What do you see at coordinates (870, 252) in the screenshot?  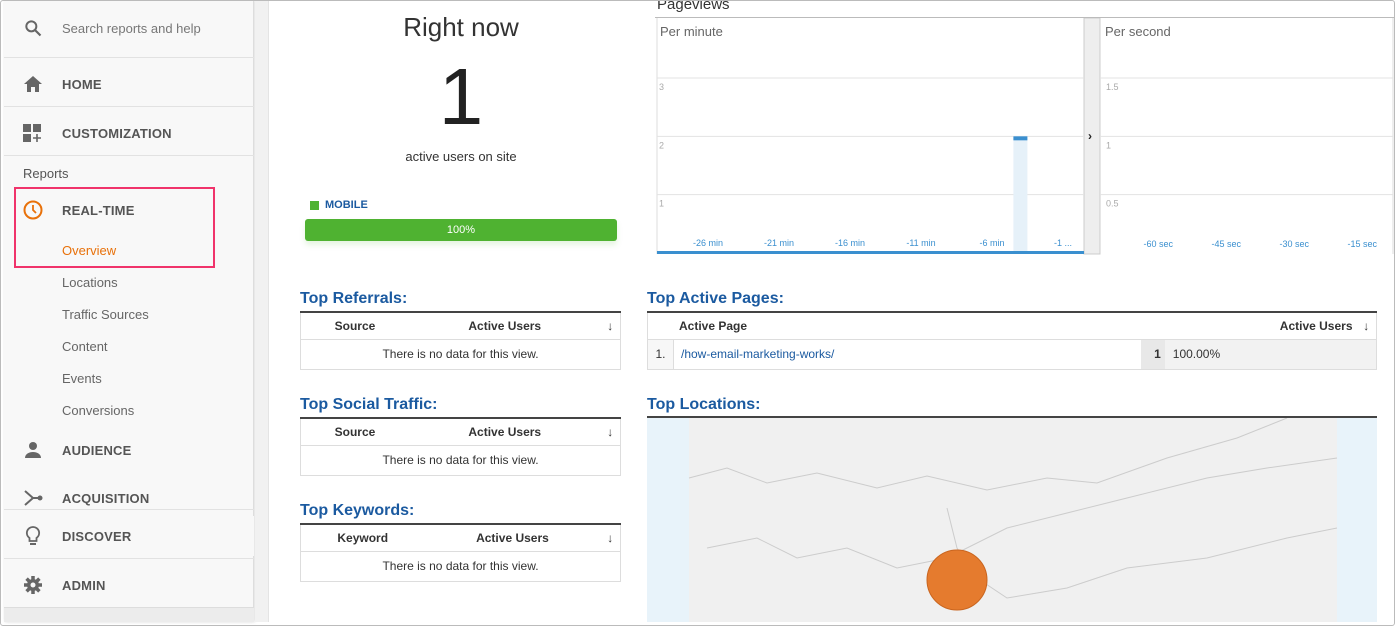 I see `baseline-bar` at bounding box center [870, 252].